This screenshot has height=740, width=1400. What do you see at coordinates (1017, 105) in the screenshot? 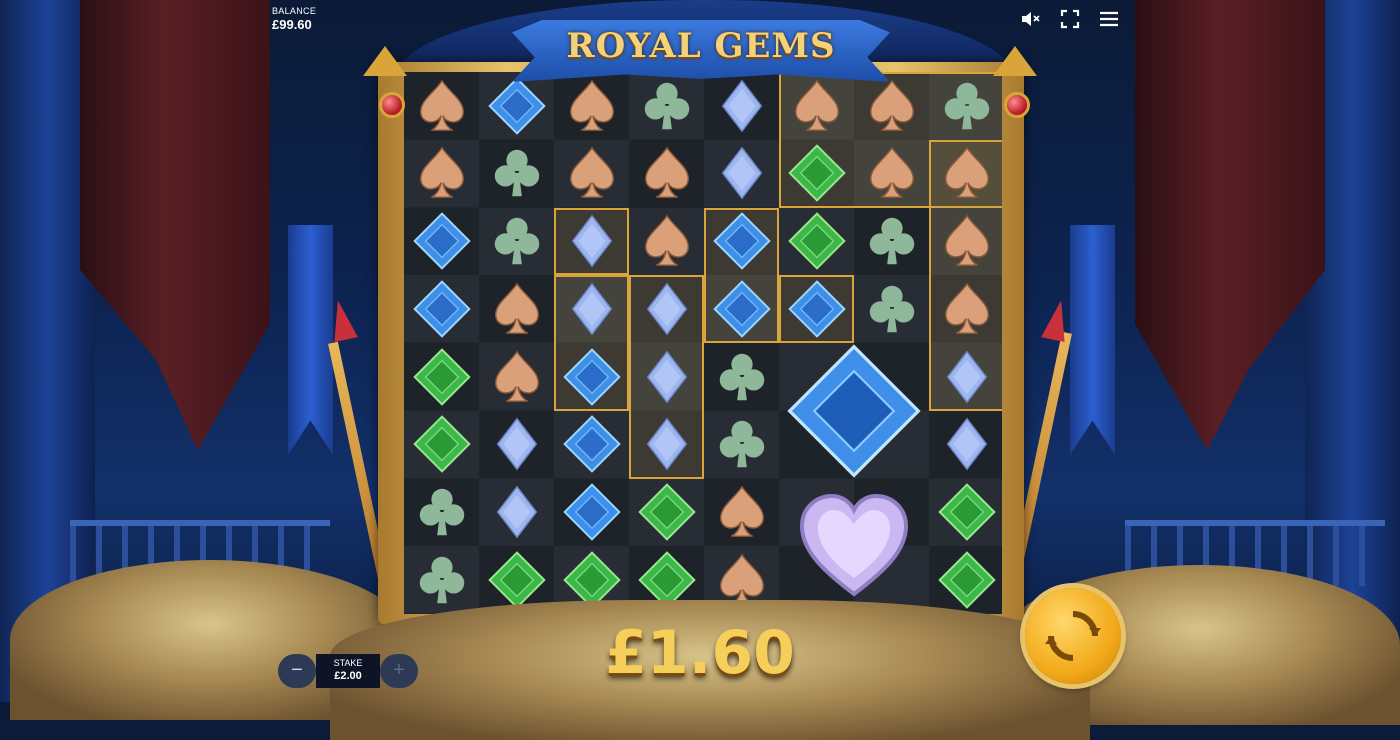
I see `ruby-ornament-right` at bounding box center [1017, 105].